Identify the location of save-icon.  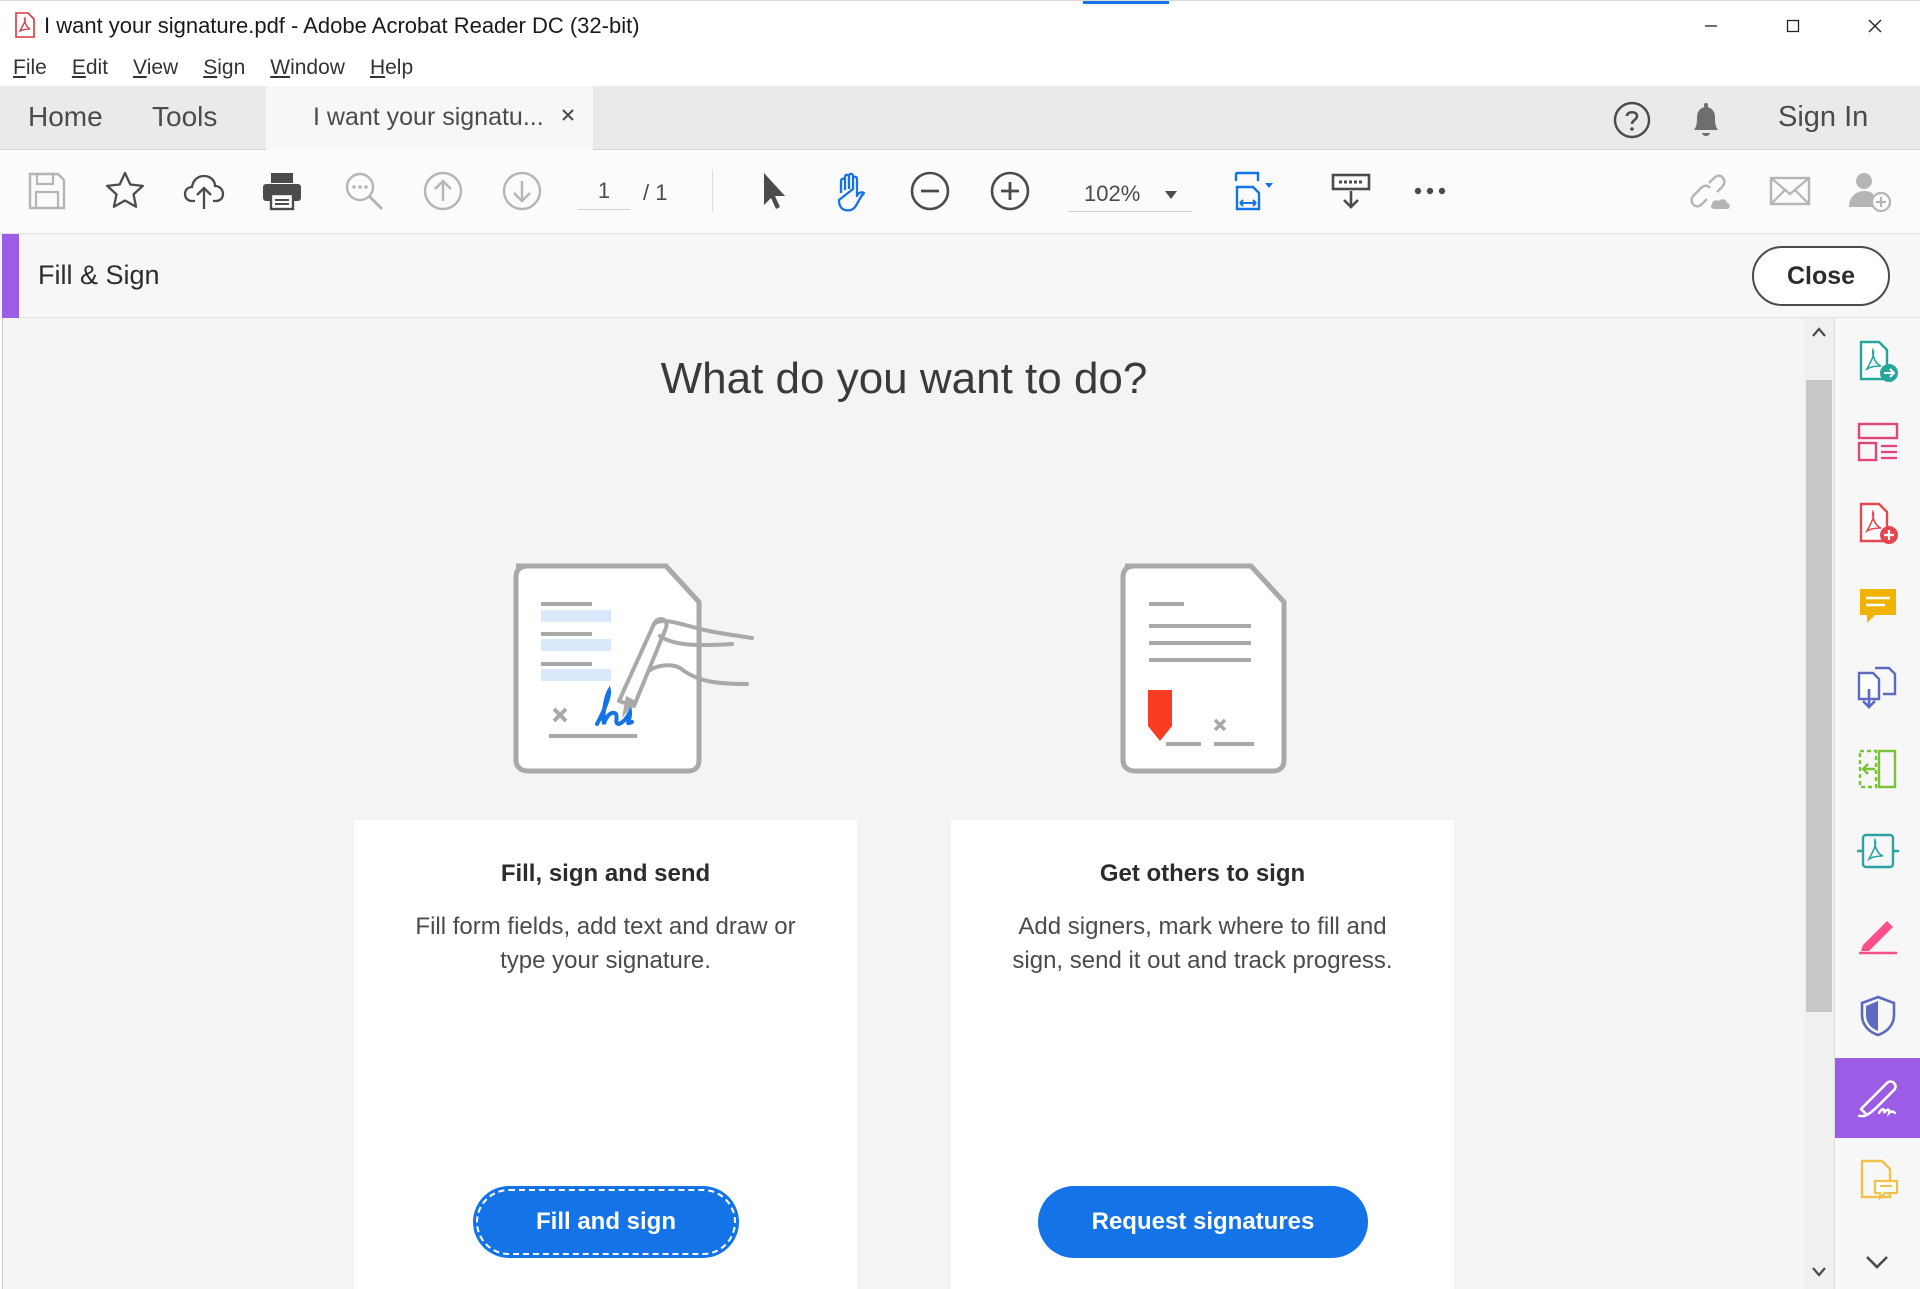
(47, 191).